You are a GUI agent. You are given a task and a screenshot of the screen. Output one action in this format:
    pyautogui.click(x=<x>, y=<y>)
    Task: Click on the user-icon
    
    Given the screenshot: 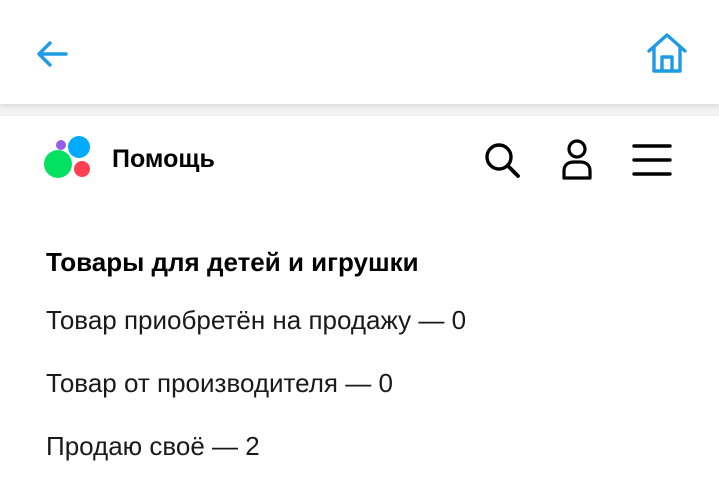 What is the action you would take?
    pyautogui.click(x=577, y=159)
    